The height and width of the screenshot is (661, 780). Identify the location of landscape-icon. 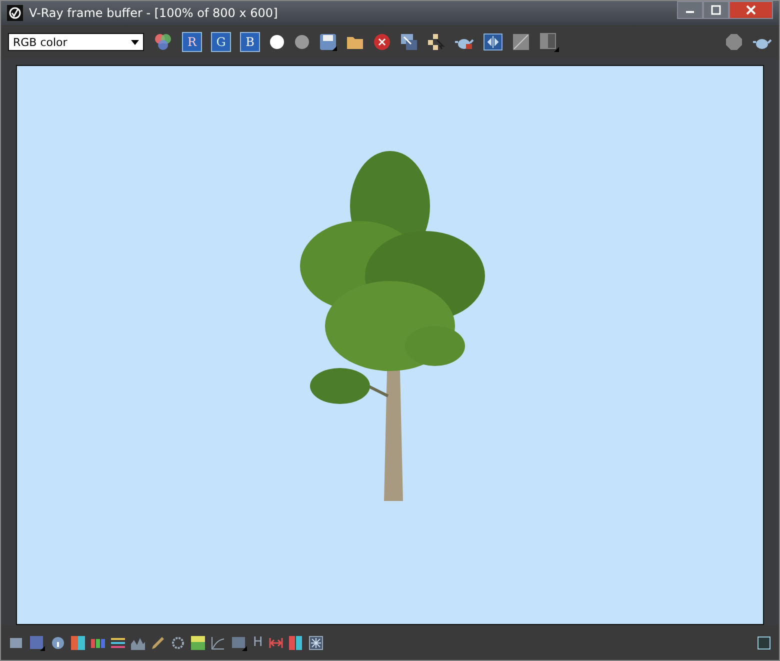
(198, 643).